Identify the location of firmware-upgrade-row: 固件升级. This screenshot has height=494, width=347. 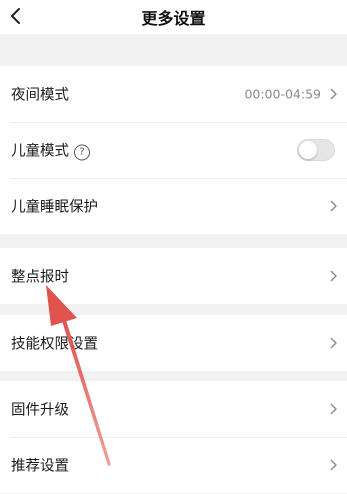
(173, 409).